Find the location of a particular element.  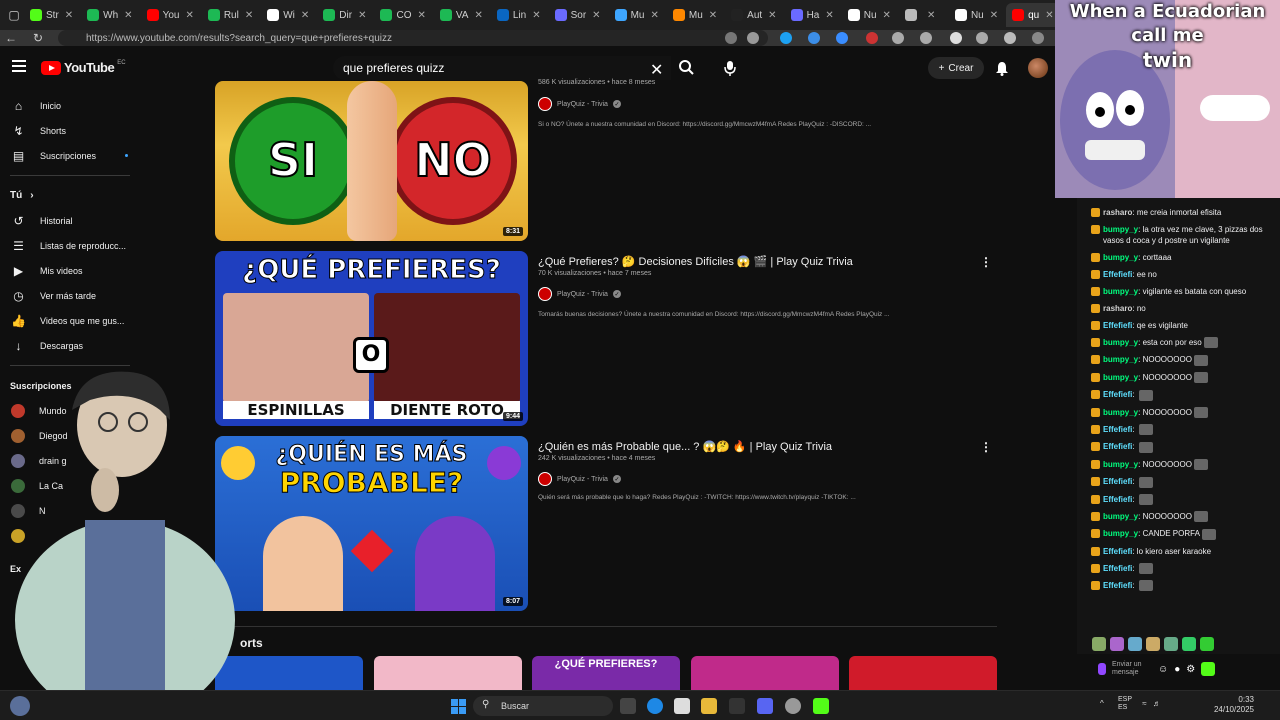

app-icon is located at coordinates (737, 706).